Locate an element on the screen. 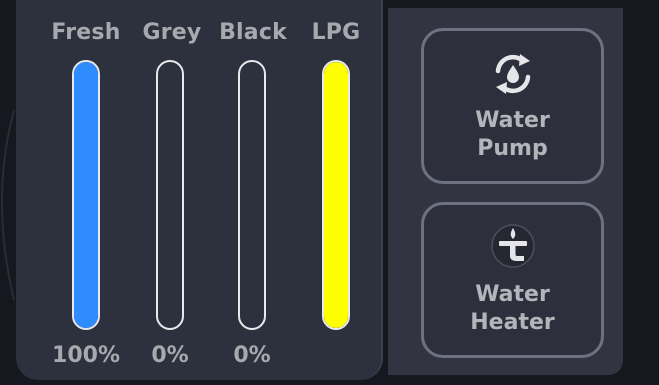 This screenshot has width=659, height=385. tank-label-fresh: Fresh is located at coordinates (86, 32).